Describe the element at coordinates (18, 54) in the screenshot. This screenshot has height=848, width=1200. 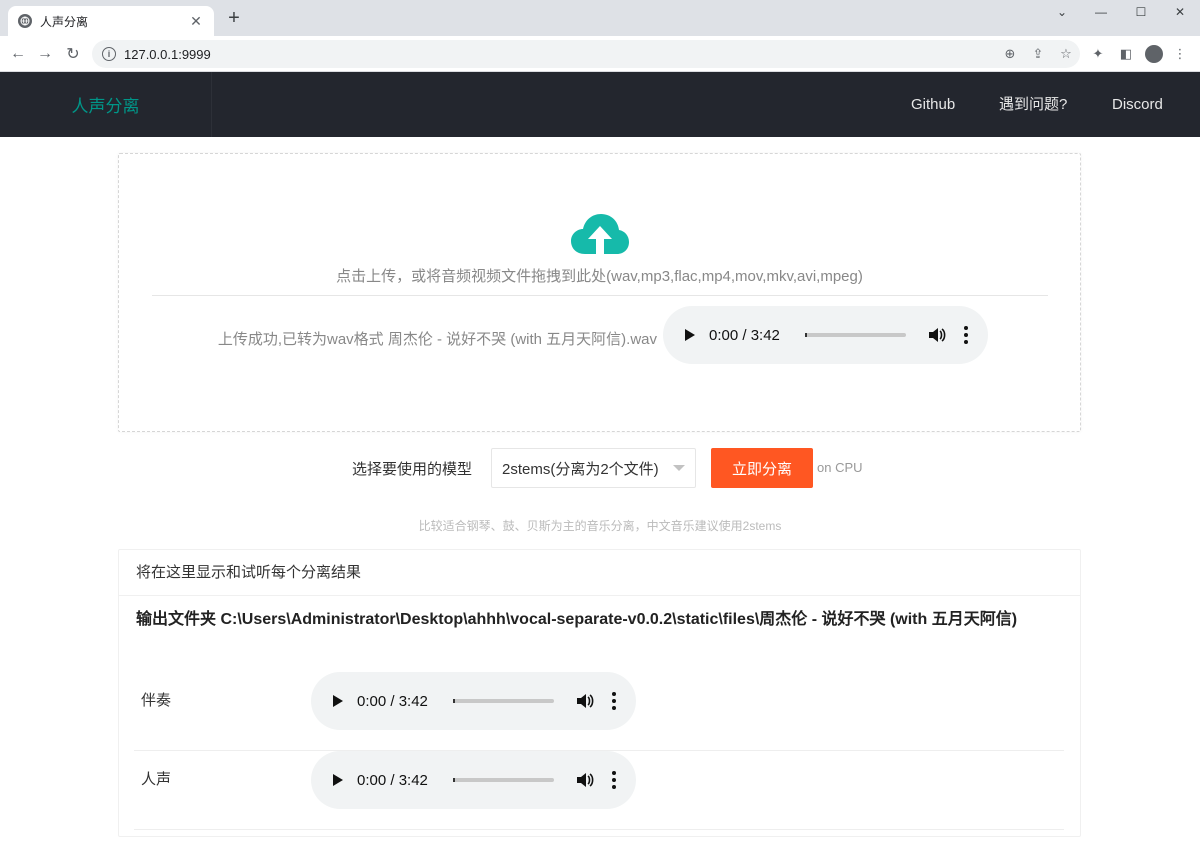
I see `back-icon: ←` at that location.